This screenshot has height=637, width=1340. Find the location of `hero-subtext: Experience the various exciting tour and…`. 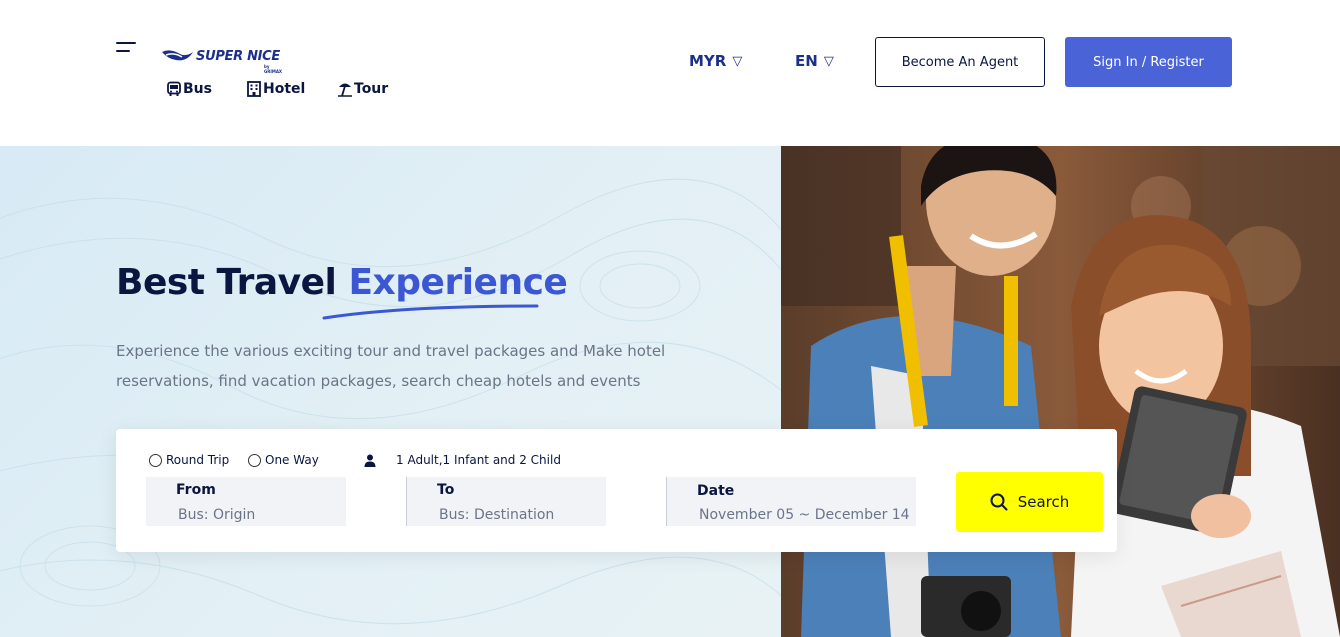

hero-subtext: Experience the various exciting tour and… is located at coordinates (391, 366).